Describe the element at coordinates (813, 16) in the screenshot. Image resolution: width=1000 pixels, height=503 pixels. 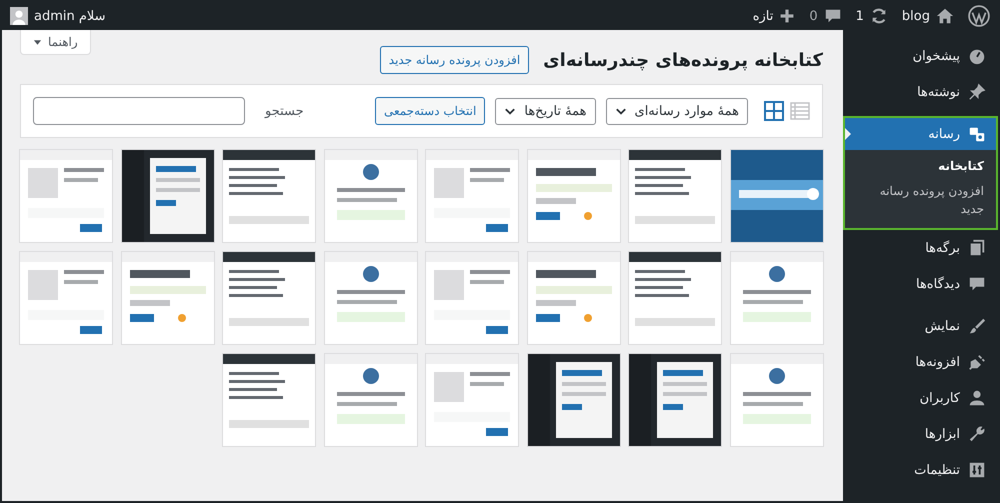
I see `comment-count: 0` at that location.